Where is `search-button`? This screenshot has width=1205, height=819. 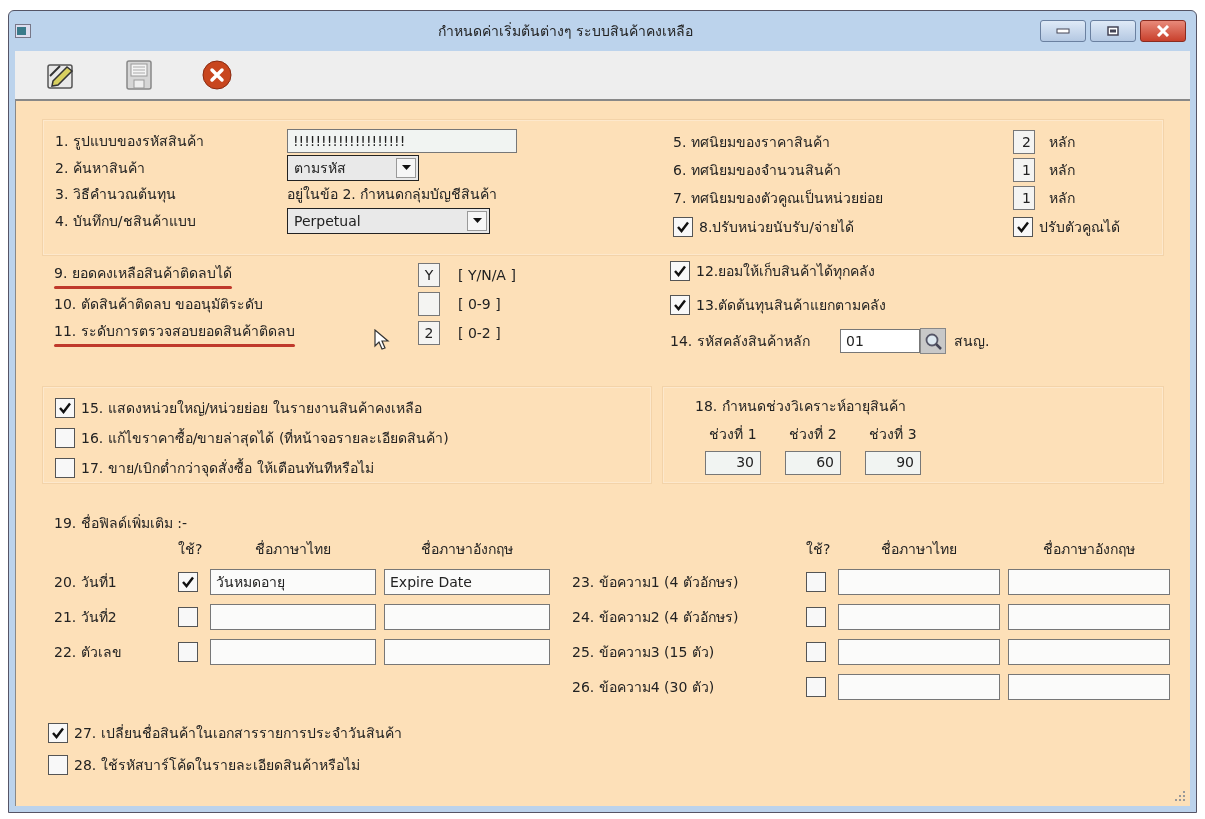
search-button is located at coordinates (933, 341).